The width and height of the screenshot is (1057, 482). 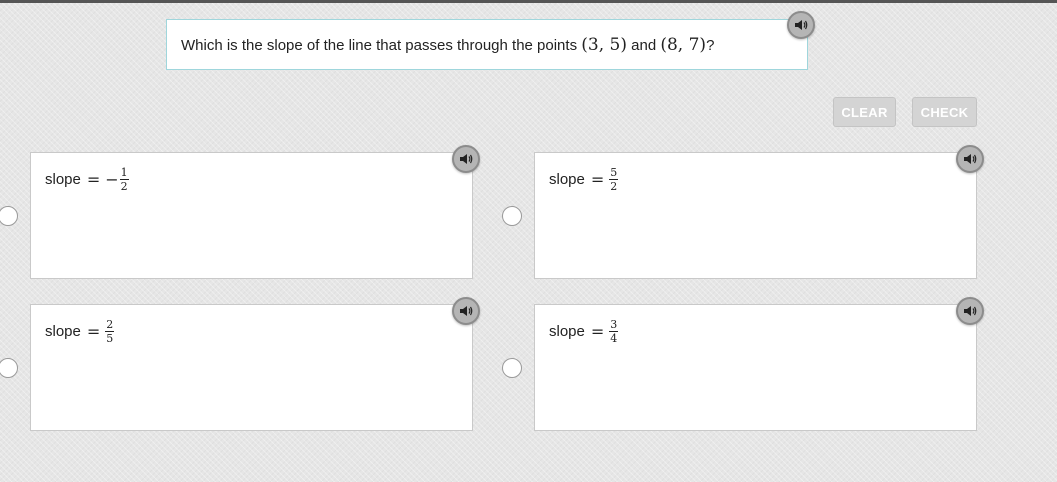 I want to click on option-a-audio-button, so click(x=466, y=159).